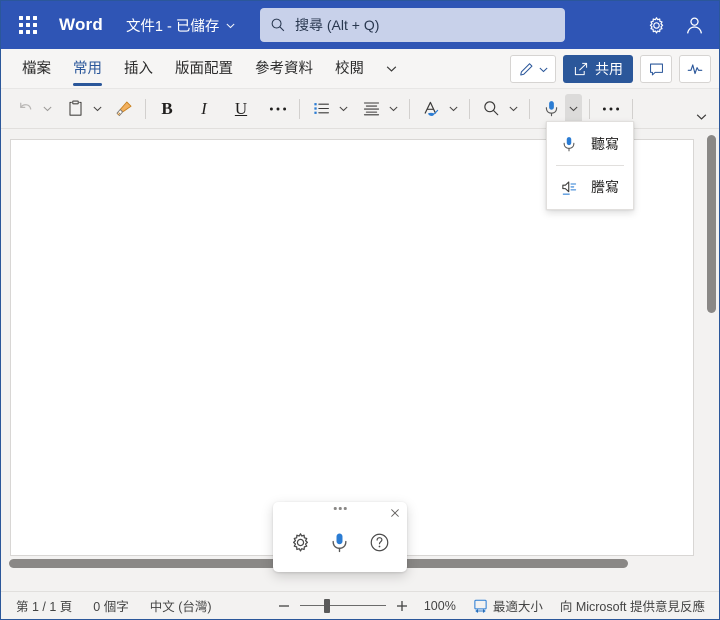  Describe the element at coordinates (284, 606) in the screenshot. I see `zoom-out-button` at that location.